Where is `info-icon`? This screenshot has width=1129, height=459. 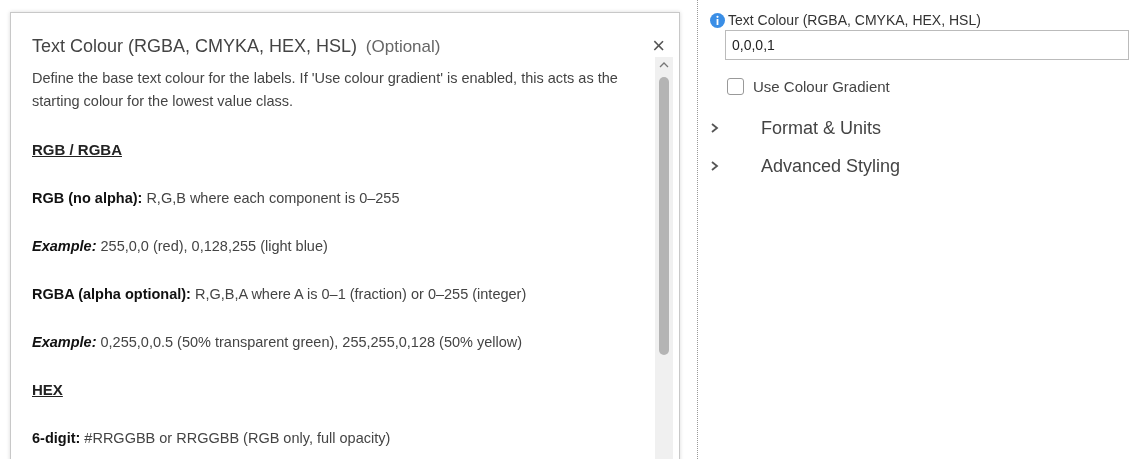
info-icon is located at coordinates (717, 20).